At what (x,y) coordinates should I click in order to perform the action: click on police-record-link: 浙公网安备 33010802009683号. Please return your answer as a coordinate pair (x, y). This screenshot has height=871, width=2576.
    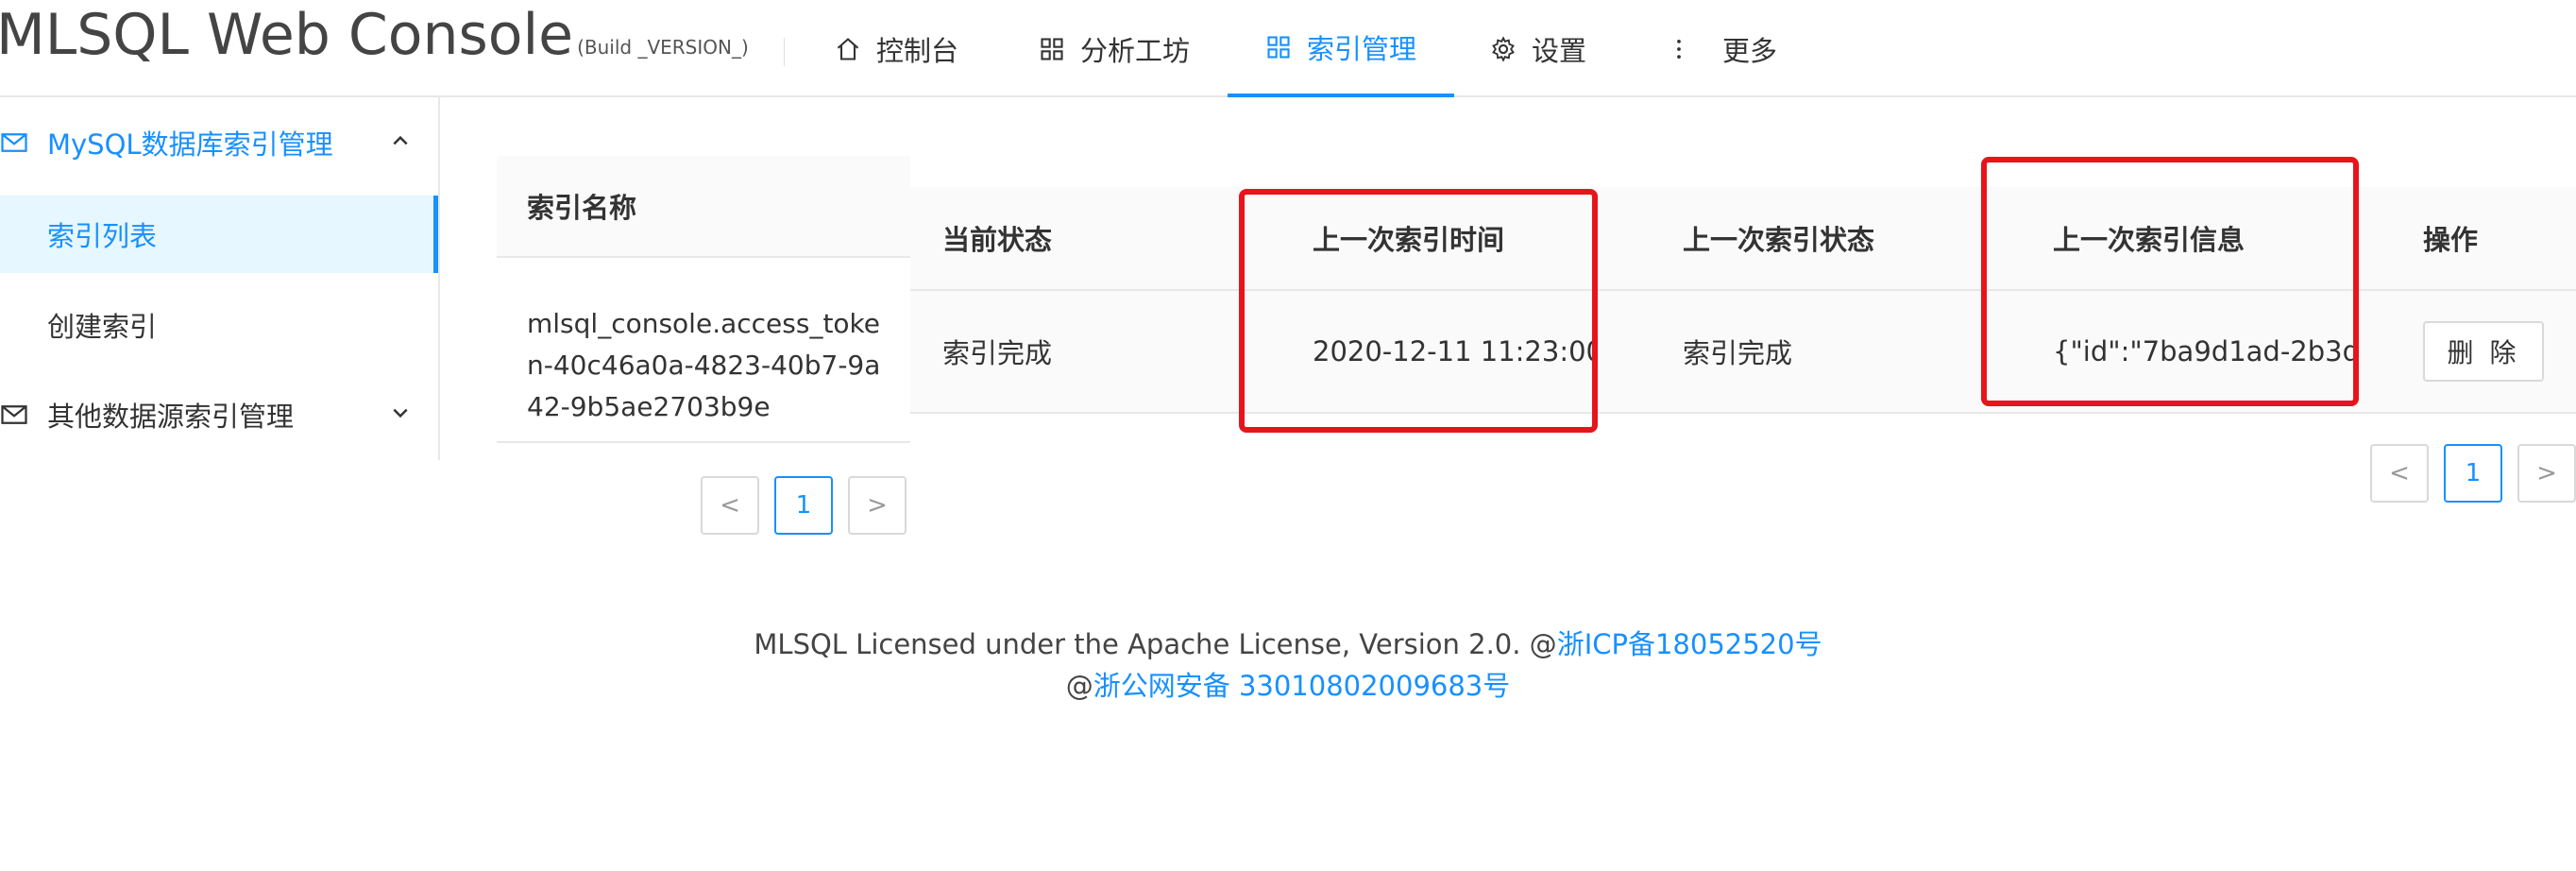
    Looking at the image, I should click on (1302, 686).